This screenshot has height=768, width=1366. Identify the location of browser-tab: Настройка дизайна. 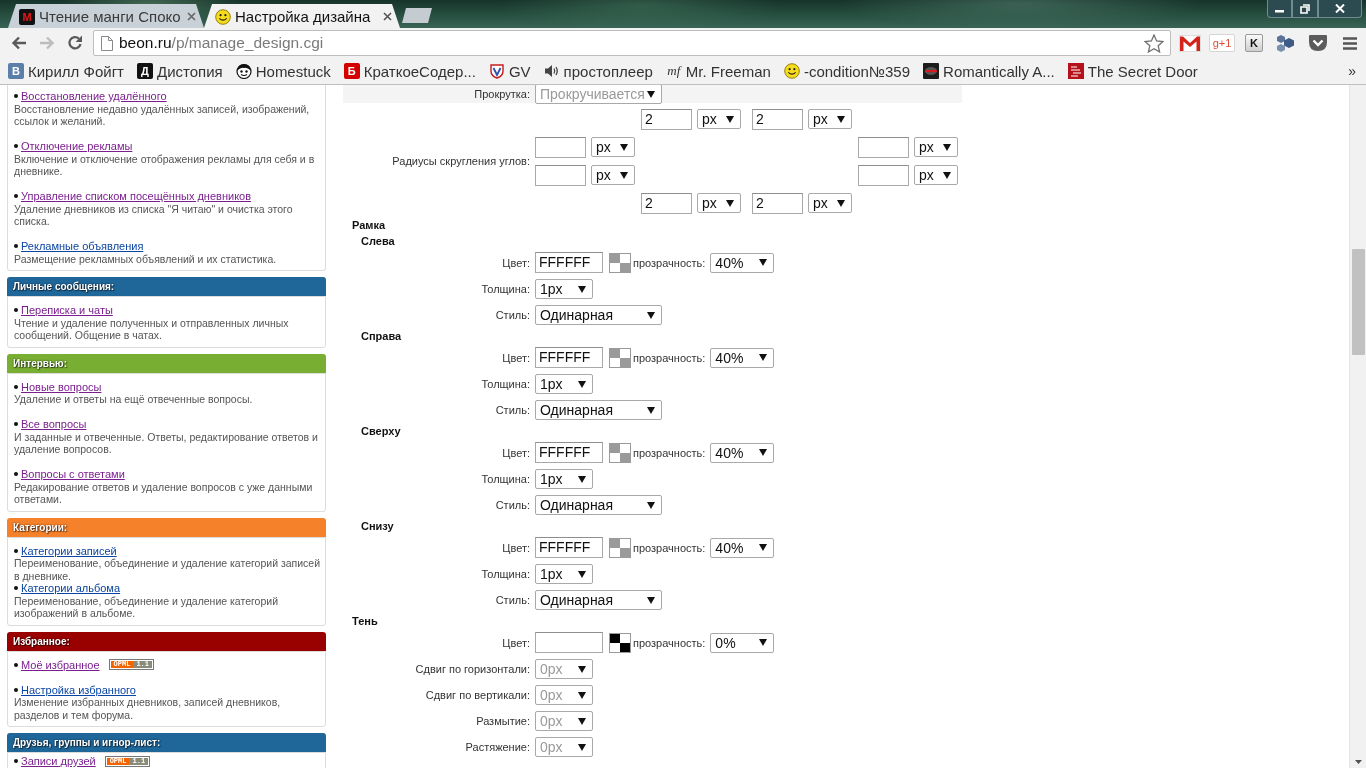
(302, 16).